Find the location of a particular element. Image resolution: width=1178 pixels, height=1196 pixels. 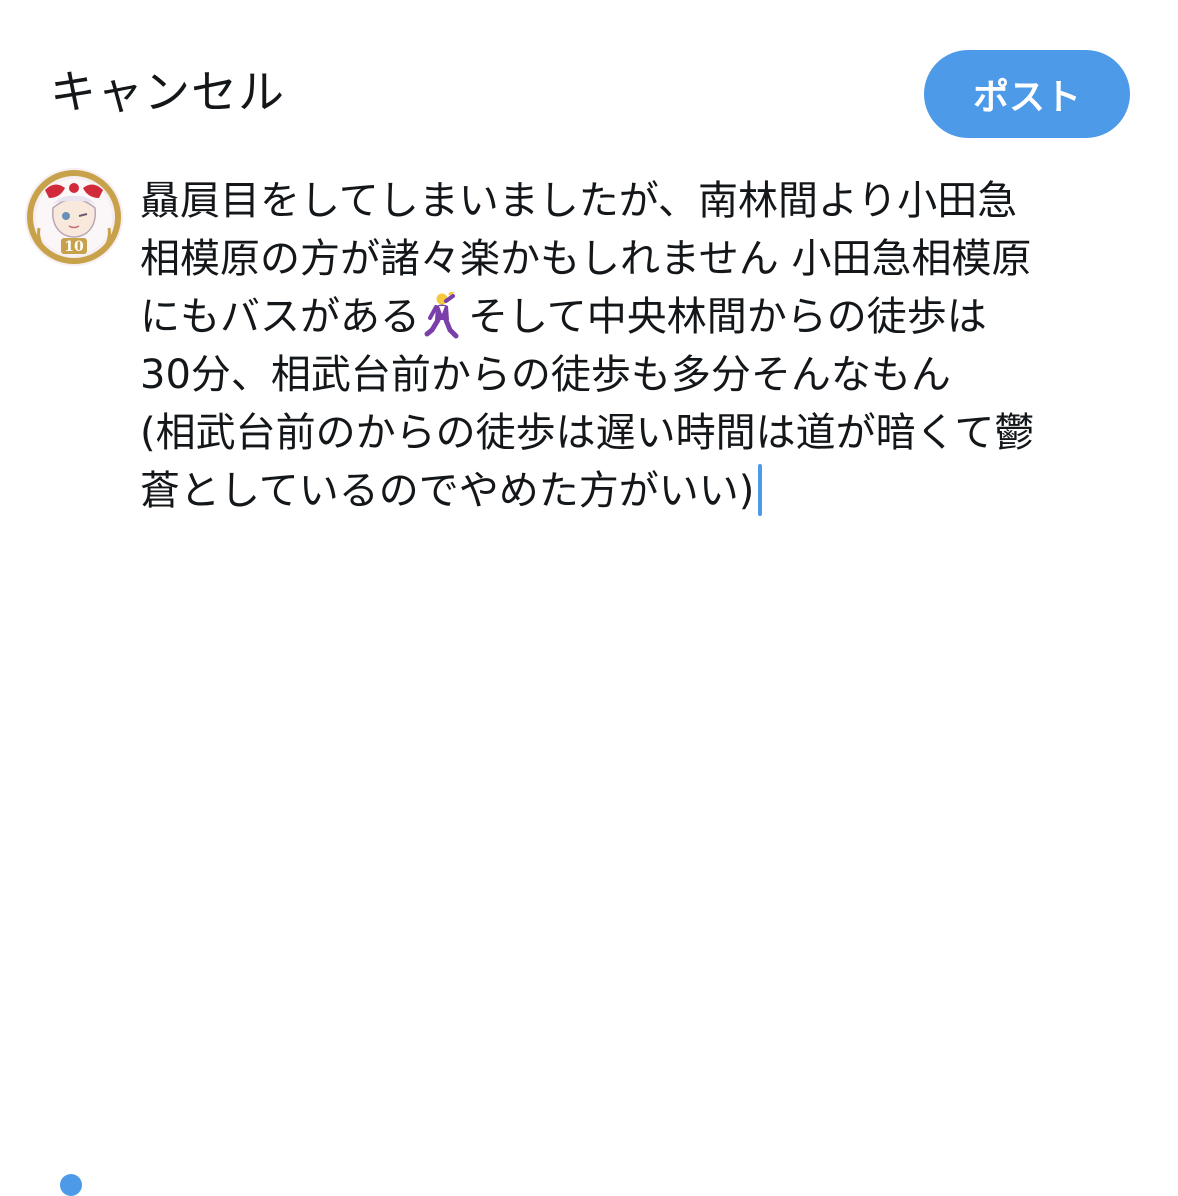

compose-line-3: にもバスがある そして中央林間からの徒歩は is located at coordinates (650, 317).